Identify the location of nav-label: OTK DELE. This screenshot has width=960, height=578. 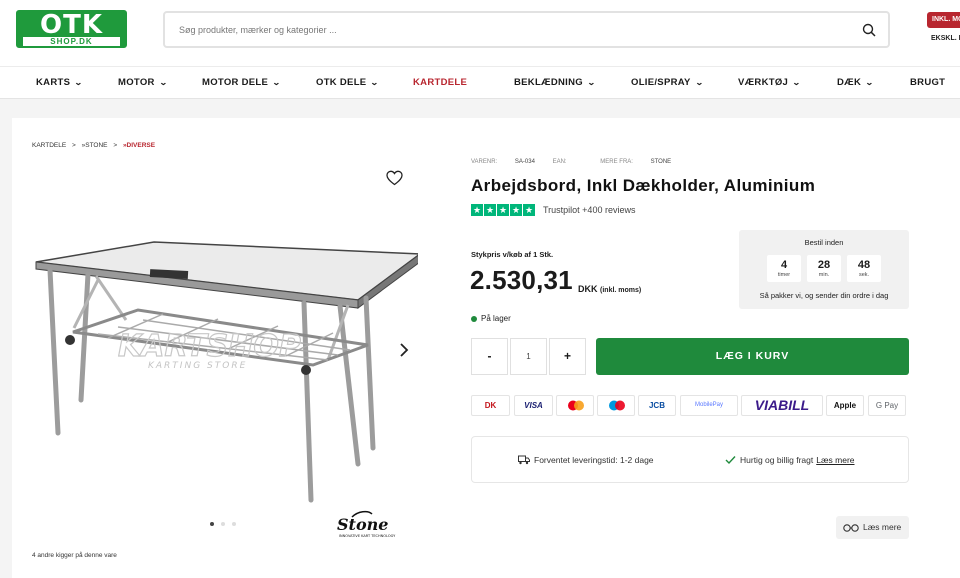
(341, 82).